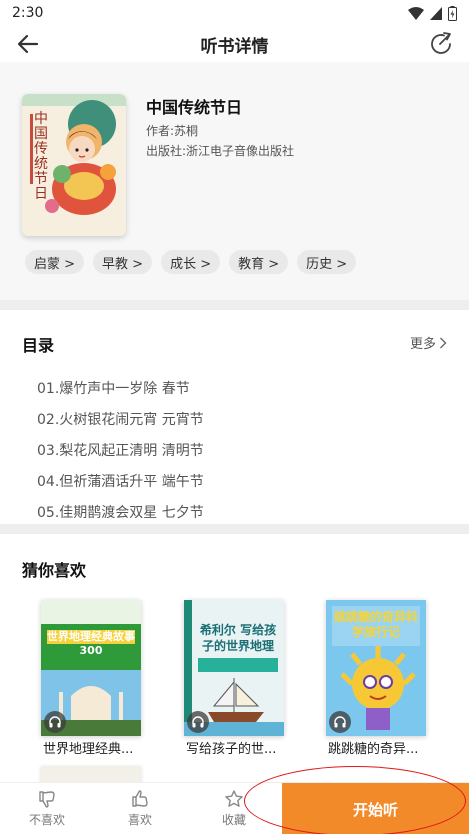 The height and width of the screenshot is (834, 469). Describe the element at coordinates (234, 798) in the screenshot. I see `star-icon` at that location.